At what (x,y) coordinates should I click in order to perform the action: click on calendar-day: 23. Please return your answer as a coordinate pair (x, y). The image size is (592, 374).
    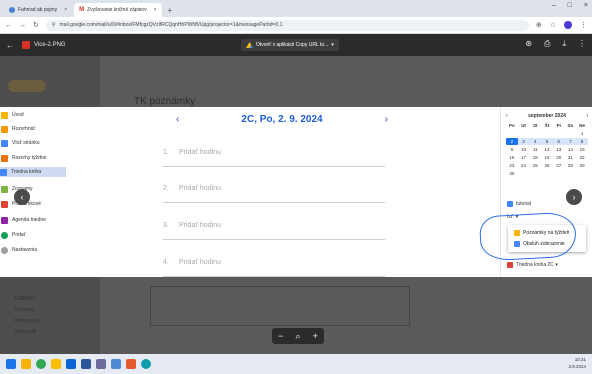
    Looking at the image, I should click on (512, 165).